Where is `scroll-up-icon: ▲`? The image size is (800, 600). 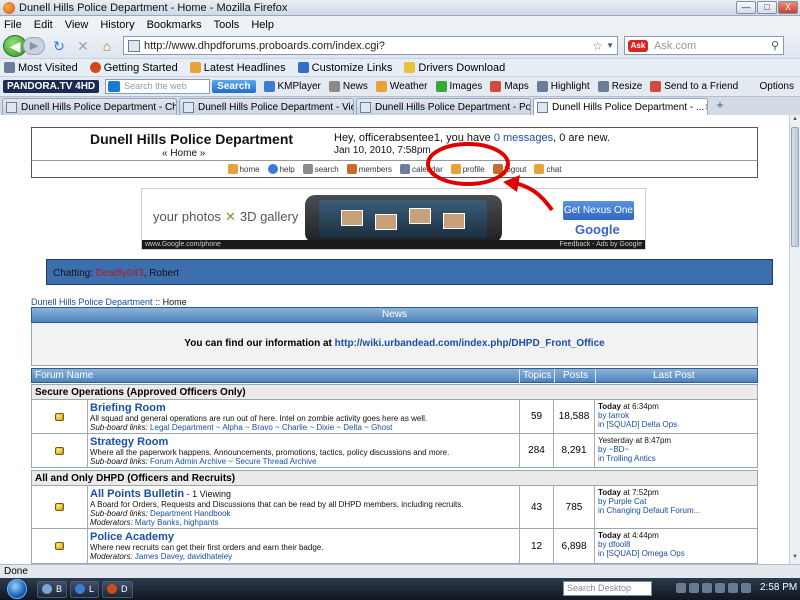
scroll-up-icon: ▲ is located at coordinates (795, 120).